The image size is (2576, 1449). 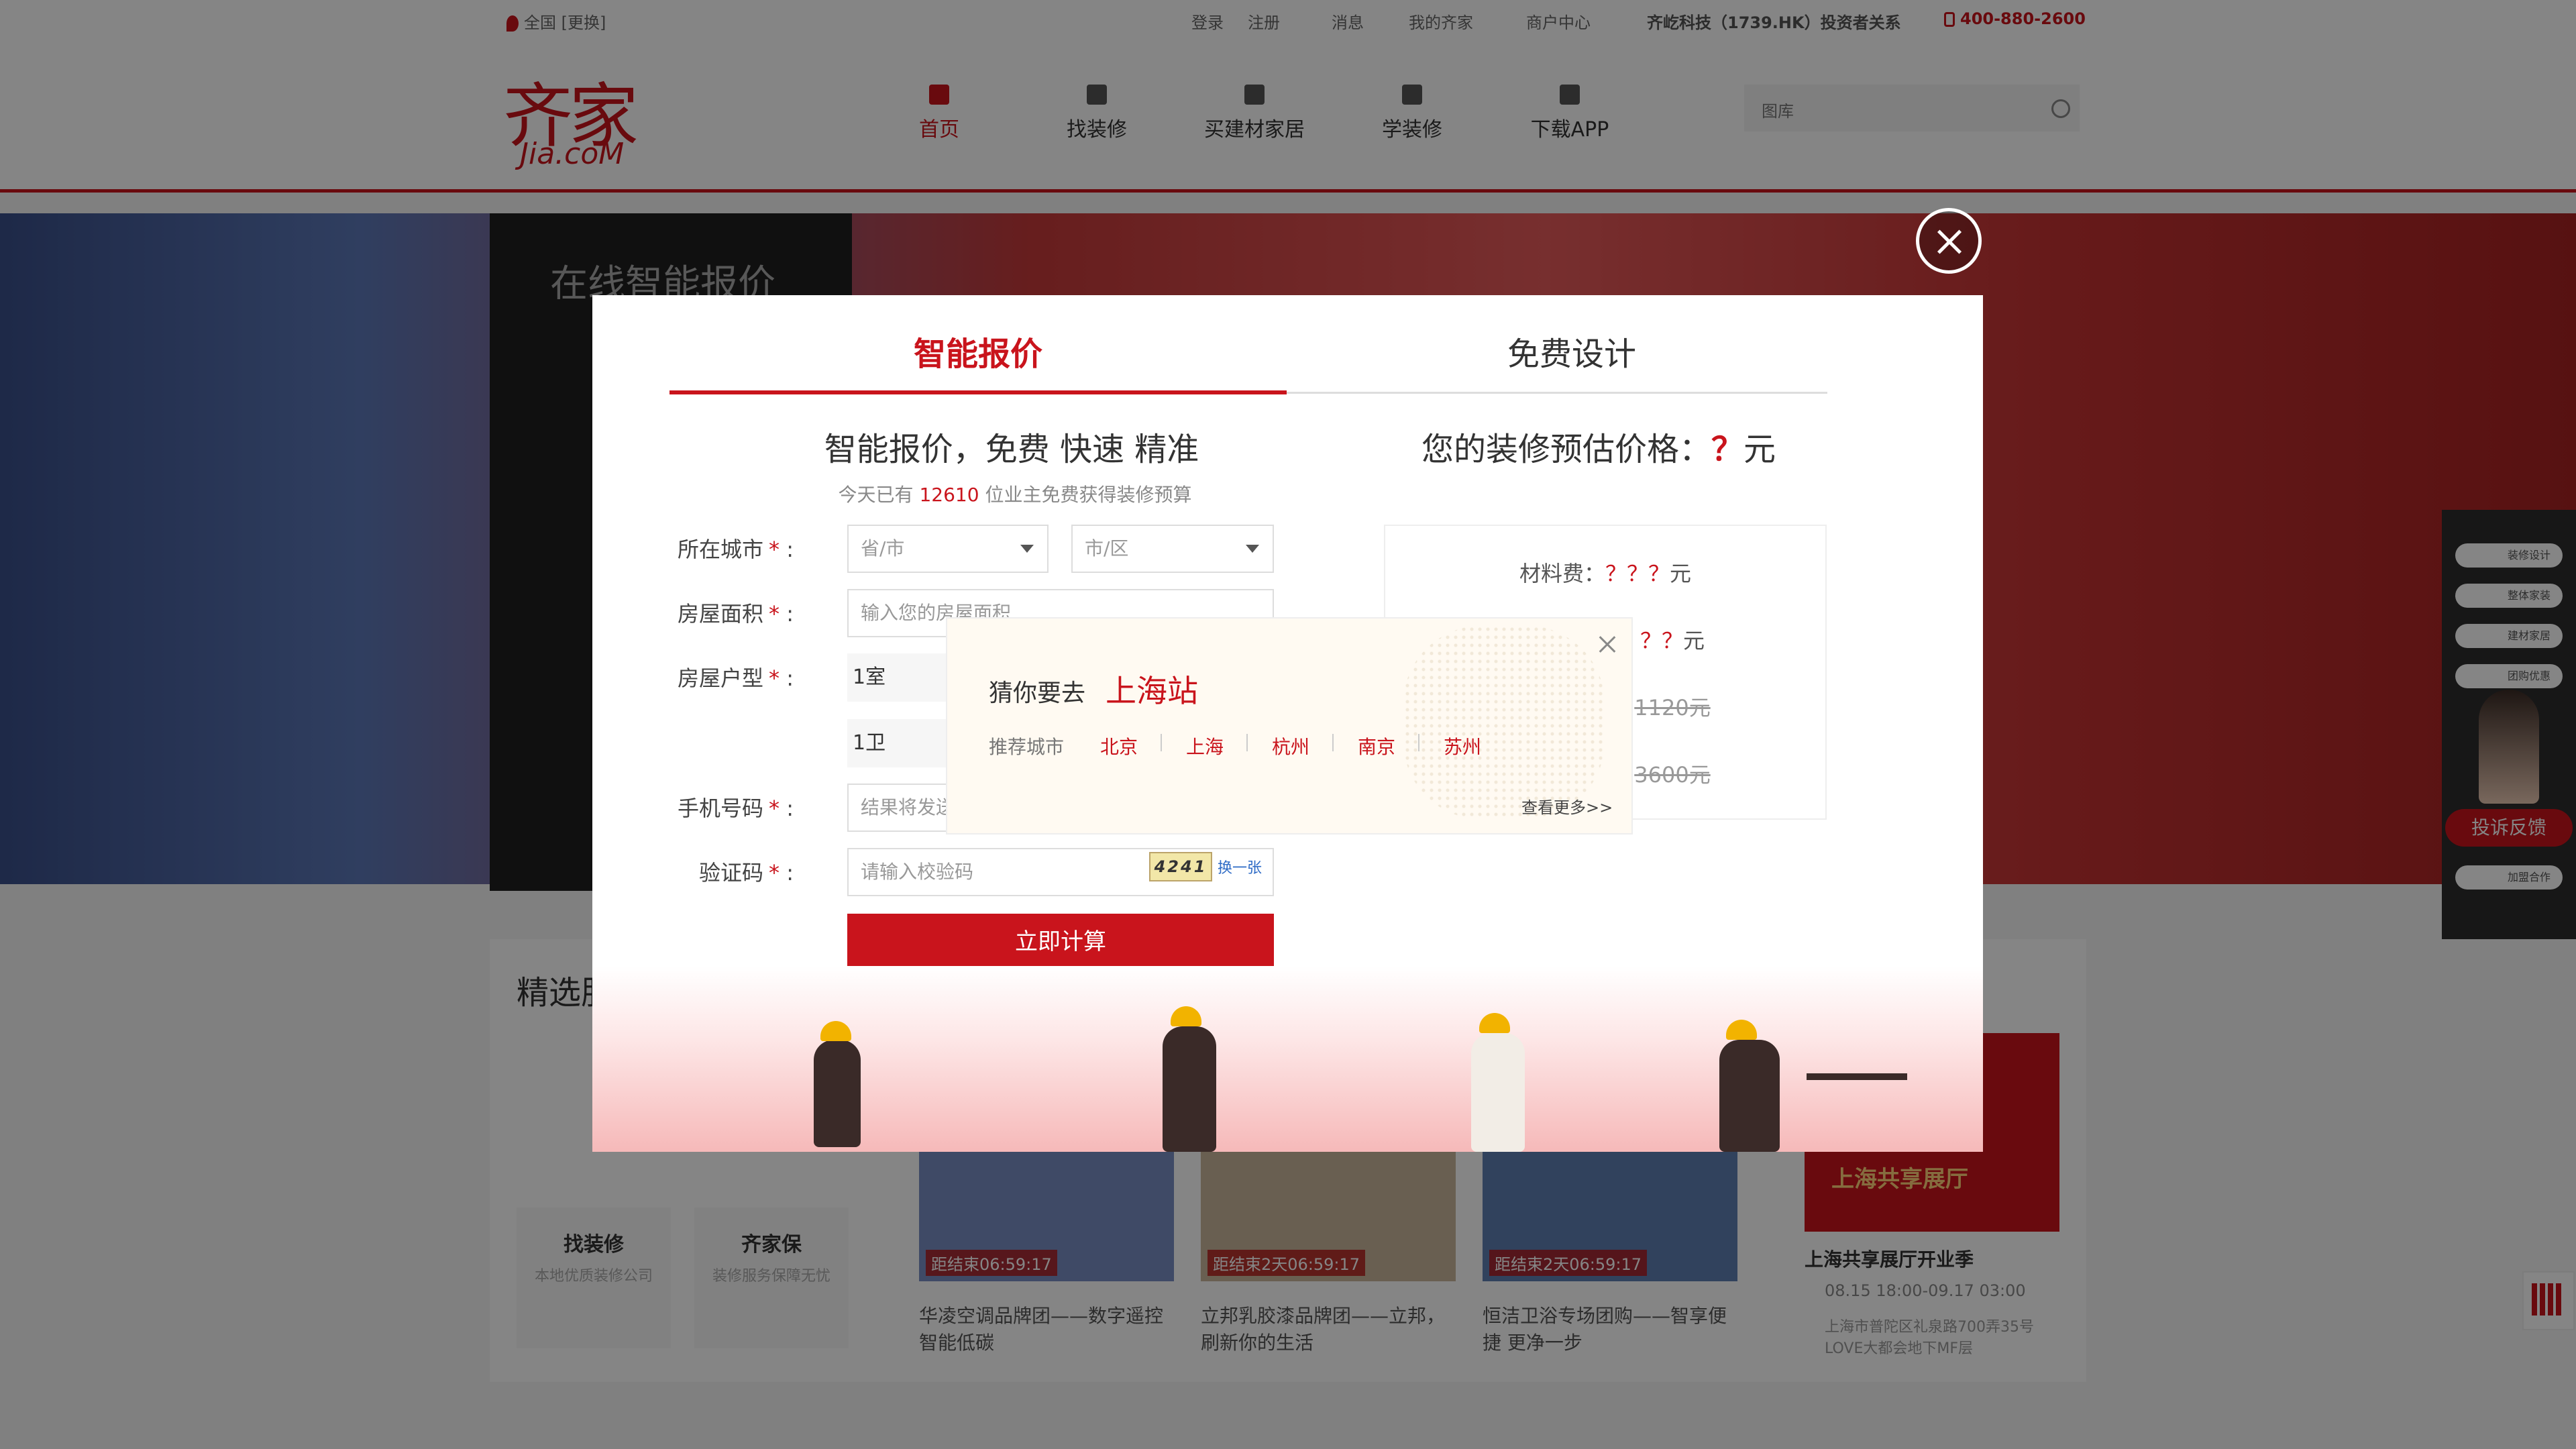 I want to click on guess-label: 猜你要去, so click(x=1037, y=693).